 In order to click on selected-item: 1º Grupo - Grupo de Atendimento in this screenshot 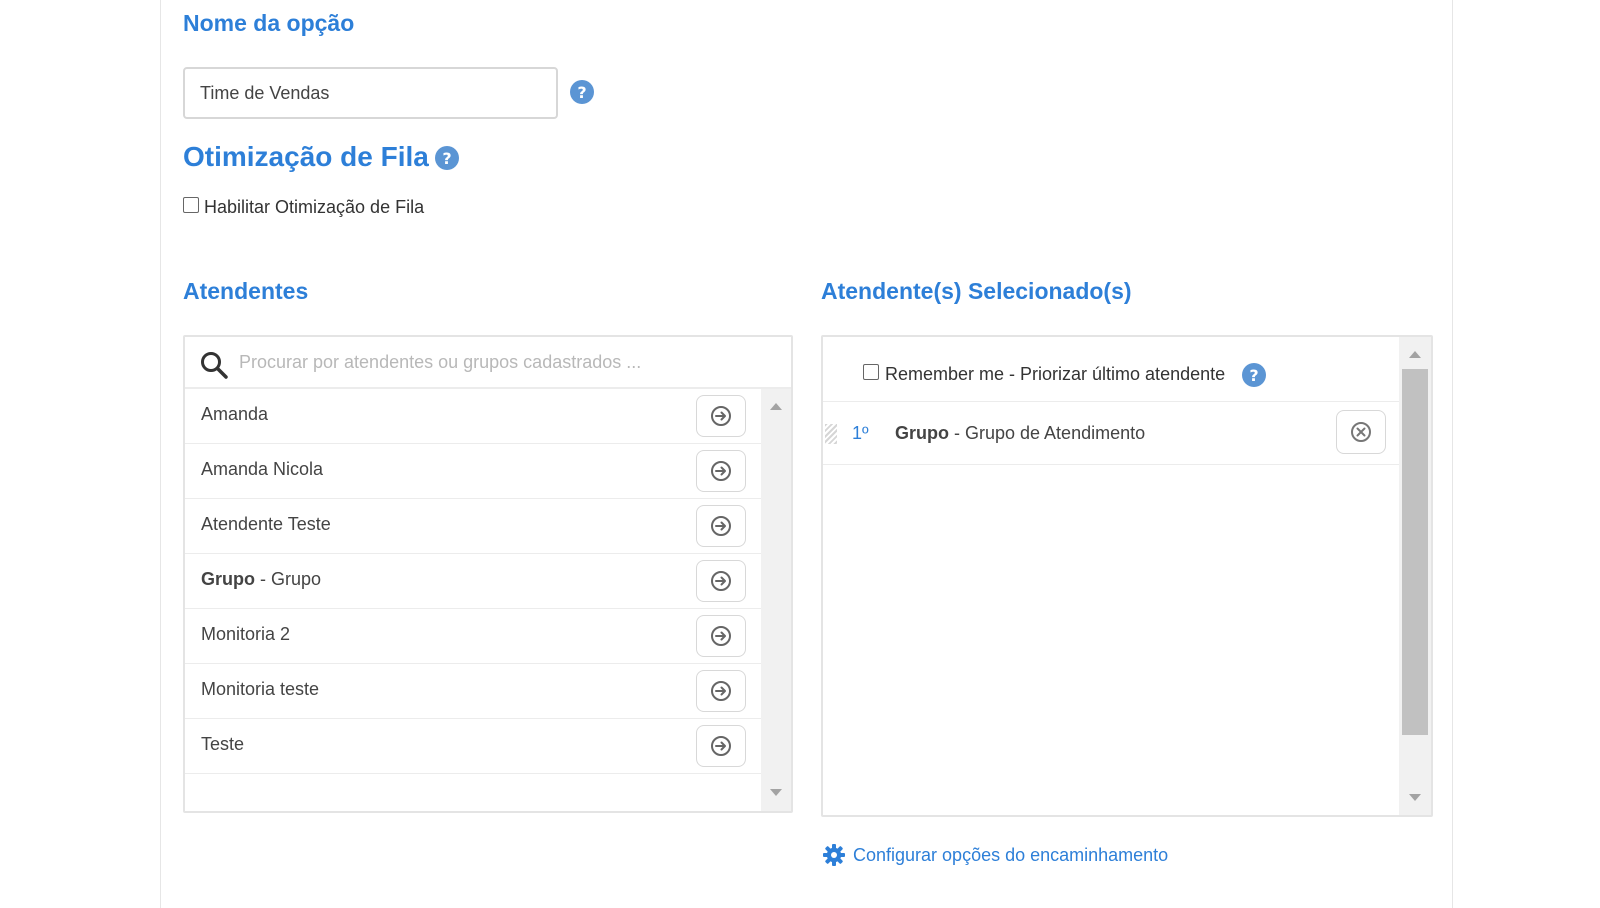, I will do `click(1111, 433)`.